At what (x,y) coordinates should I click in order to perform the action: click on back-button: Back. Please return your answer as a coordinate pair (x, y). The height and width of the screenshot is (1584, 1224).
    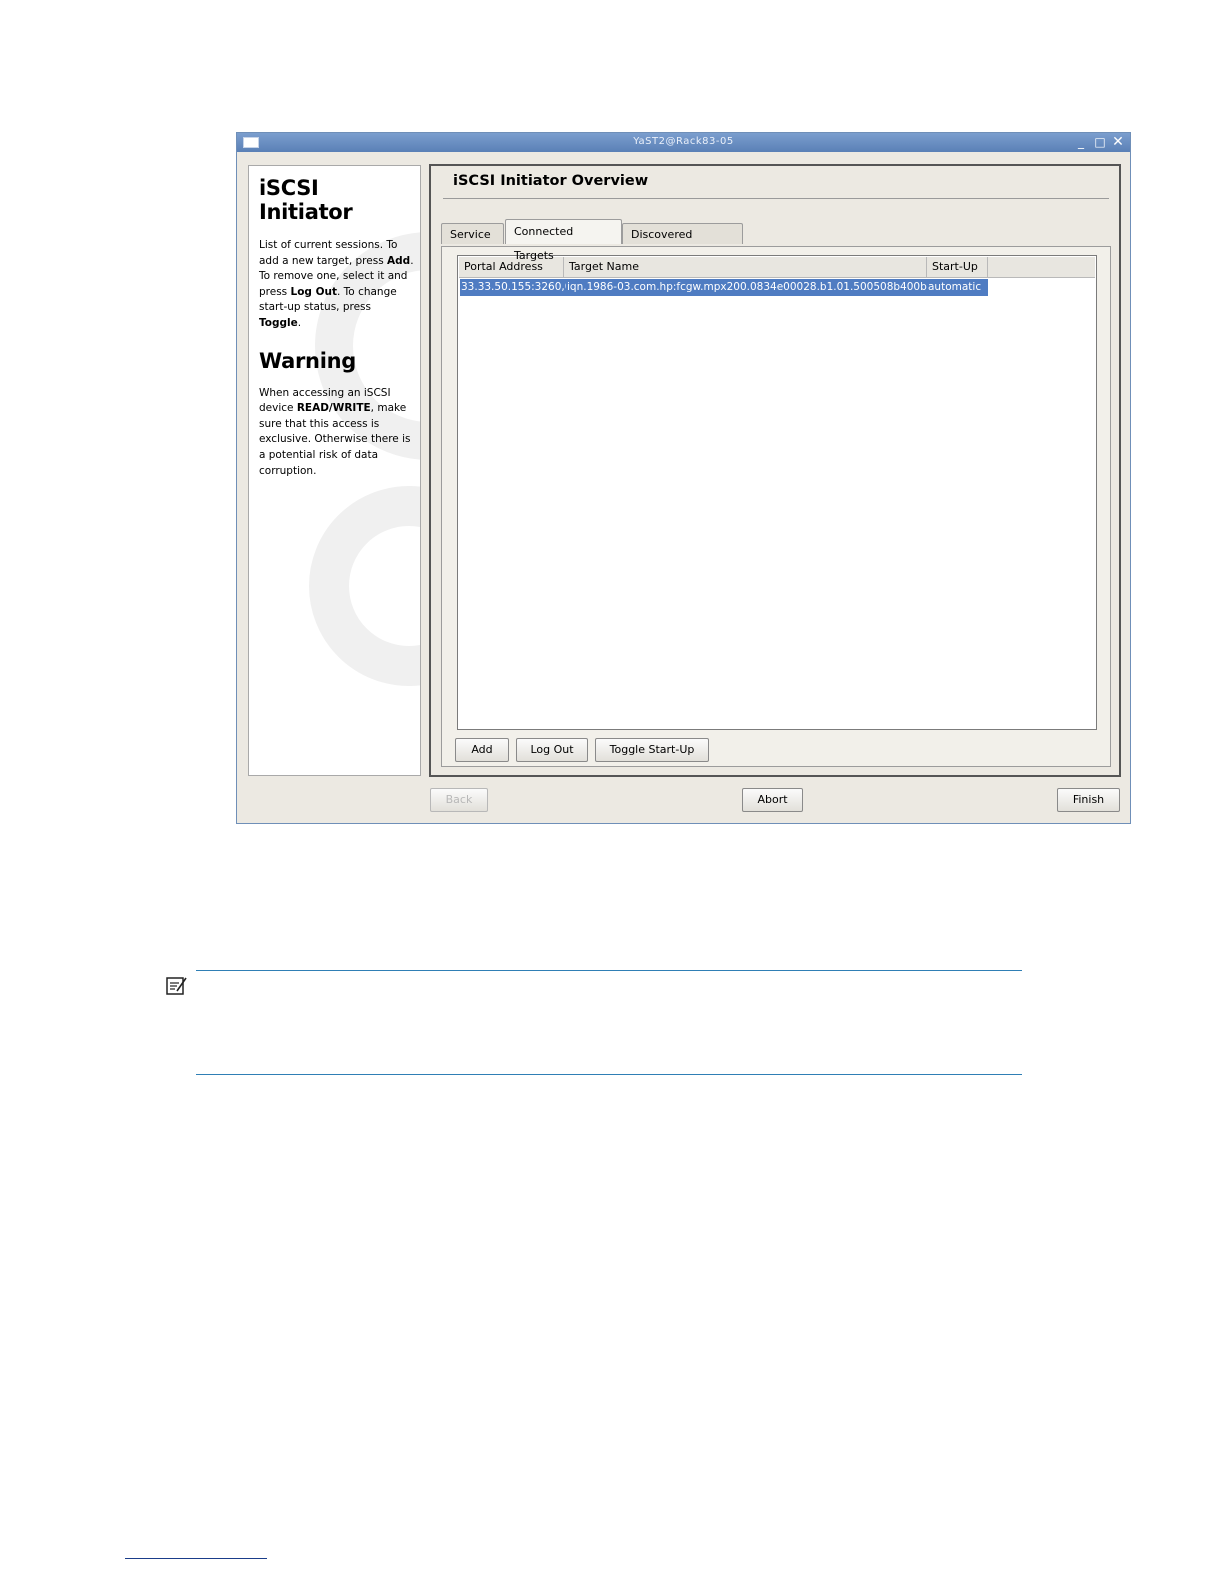
    Looking at the image, I should click on (459, 800).